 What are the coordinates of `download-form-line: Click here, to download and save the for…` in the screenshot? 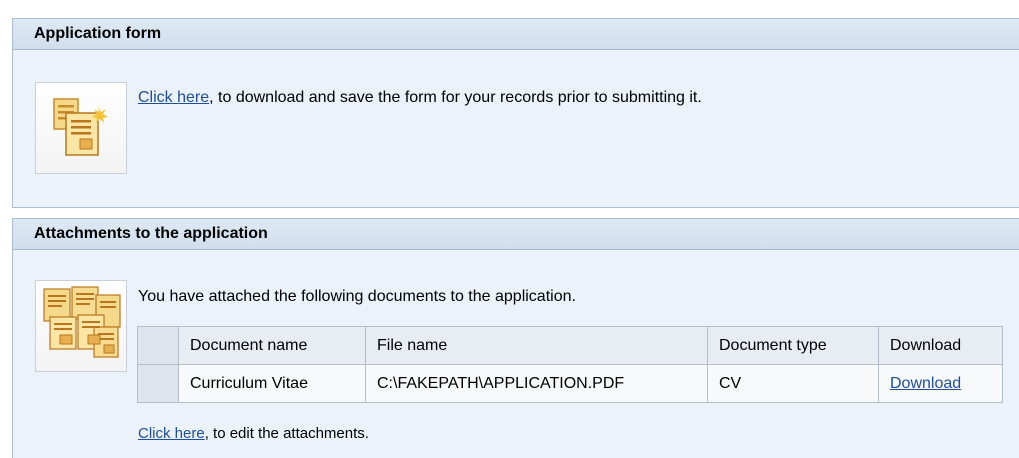 It's located at (420, 98).